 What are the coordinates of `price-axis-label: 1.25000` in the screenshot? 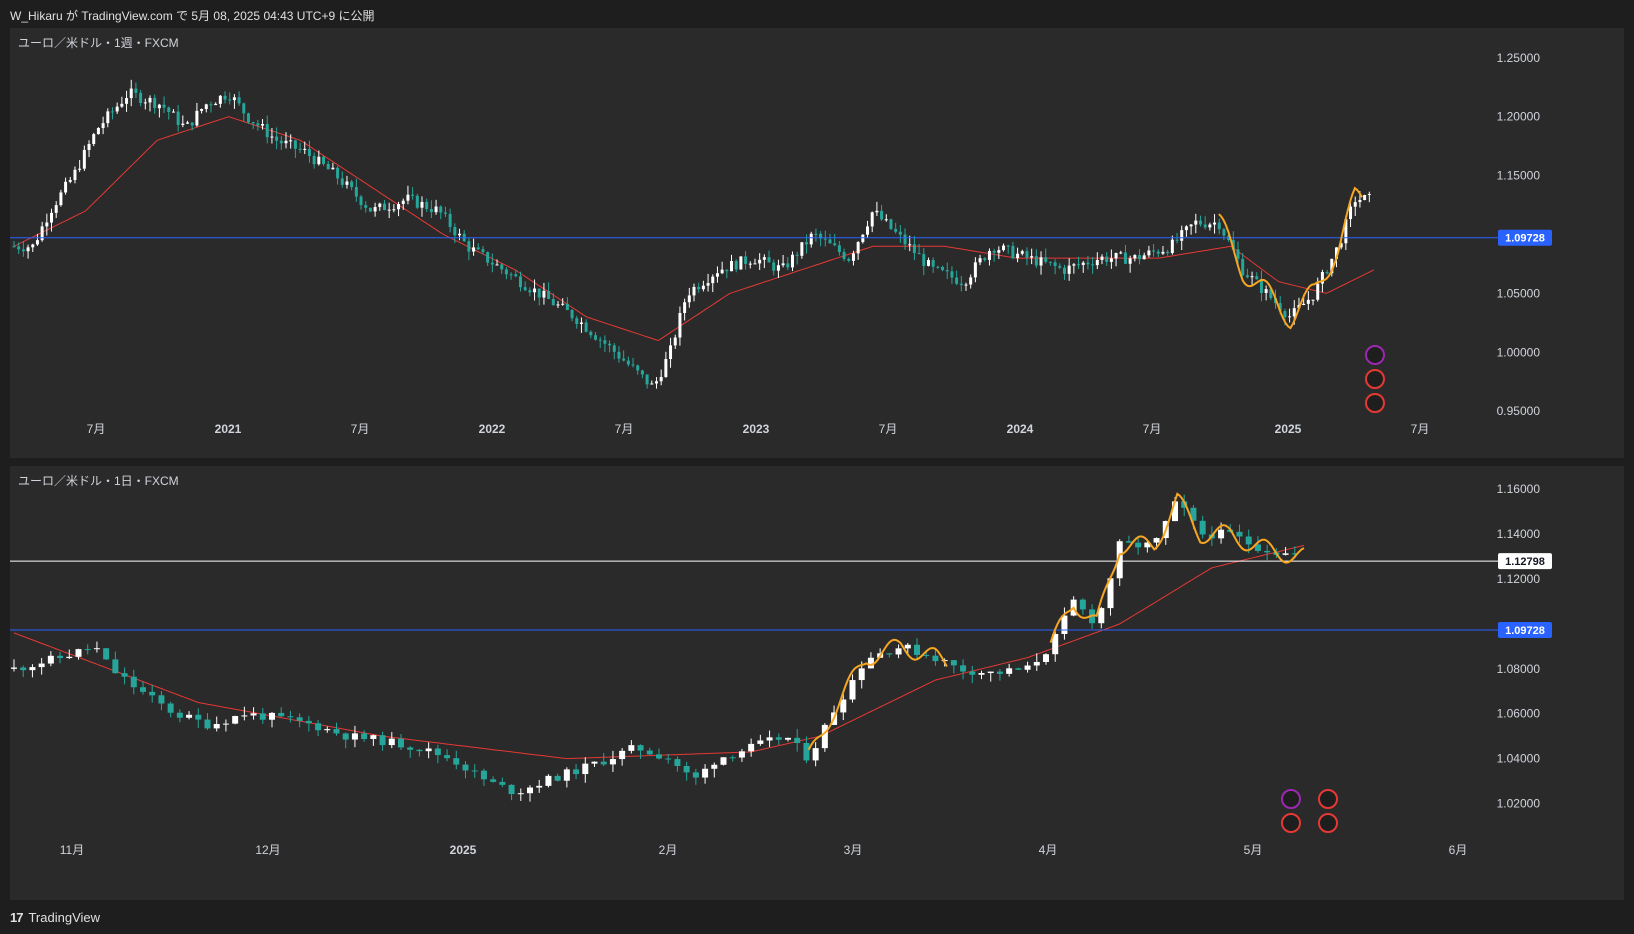 It's located at (1519, 58).